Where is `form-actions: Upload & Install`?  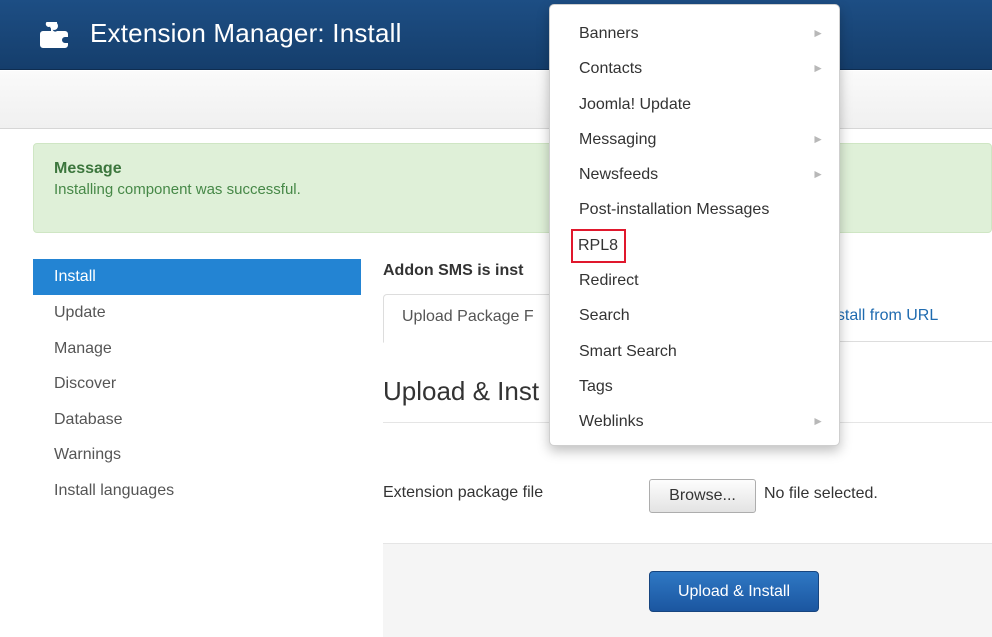 form-actions: Upload & Install is located at coordinates (687, 590).